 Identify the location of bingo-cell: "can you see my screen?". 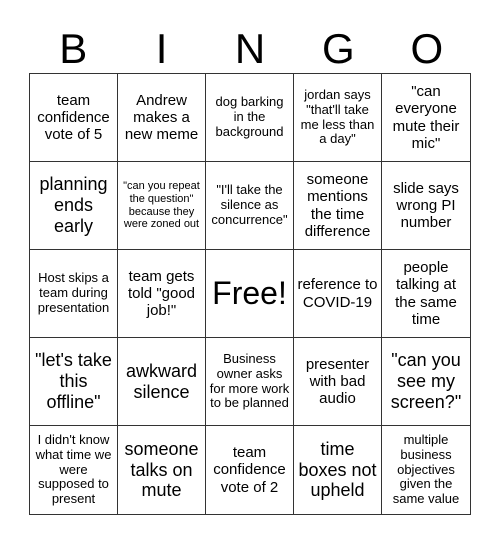
(426, 382).